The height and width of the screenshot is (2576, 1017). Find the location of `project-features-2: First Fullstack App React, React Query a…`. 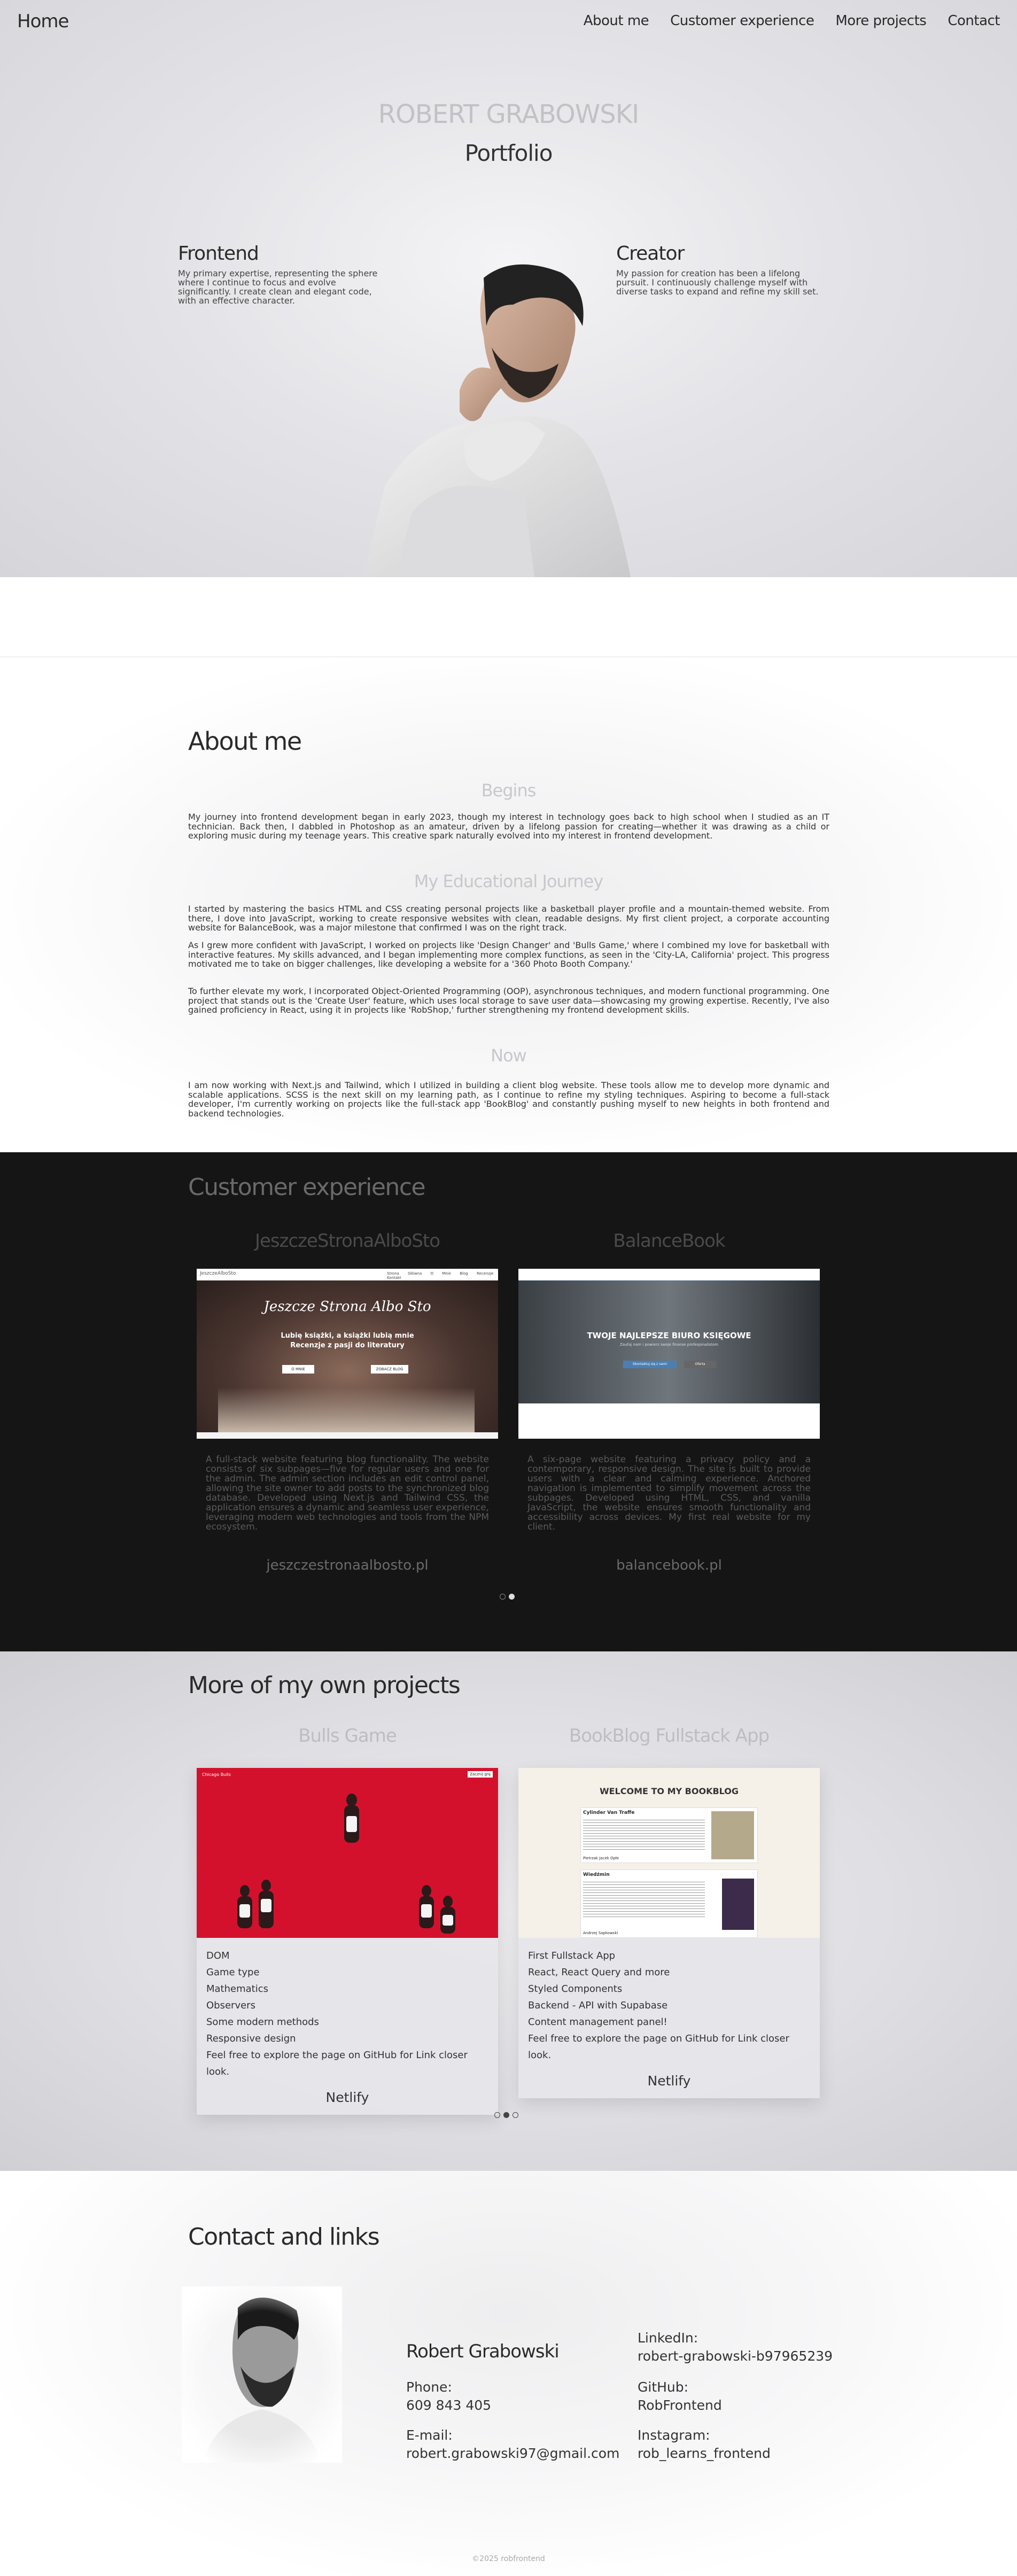

project-features-2: First Fullstack App React, React Query a… is located at coordinates (669, 2000).